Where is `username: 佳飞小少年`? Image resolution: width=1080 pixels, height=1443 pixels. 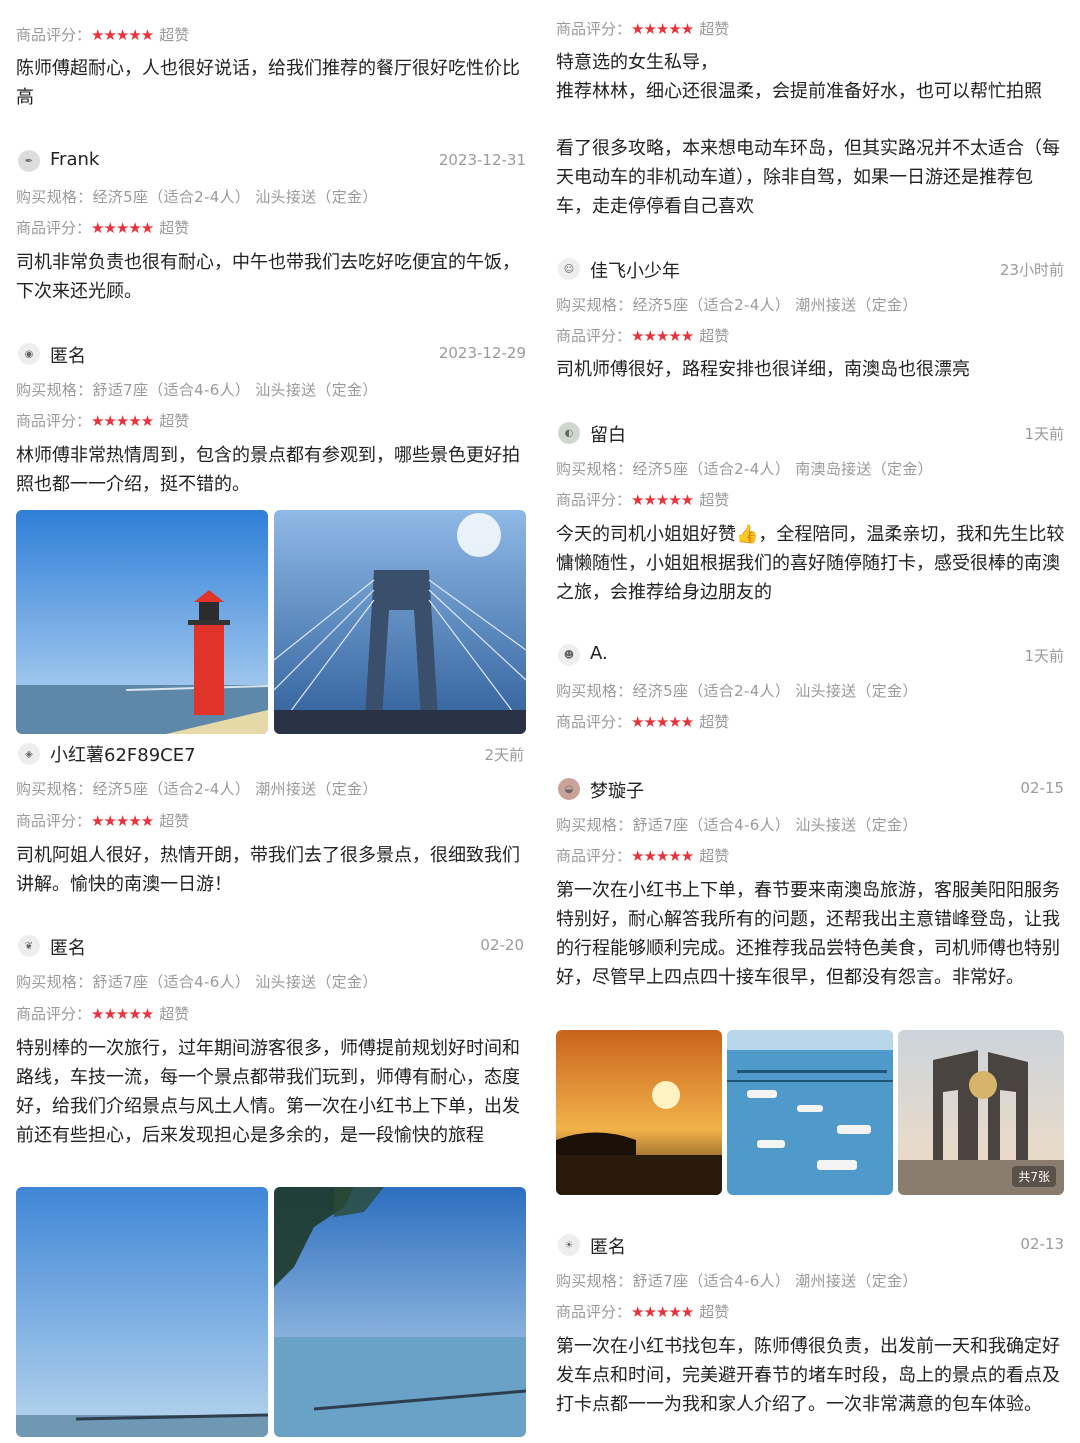 username: 佳飞小少年 is located at coordinates (635, 270).